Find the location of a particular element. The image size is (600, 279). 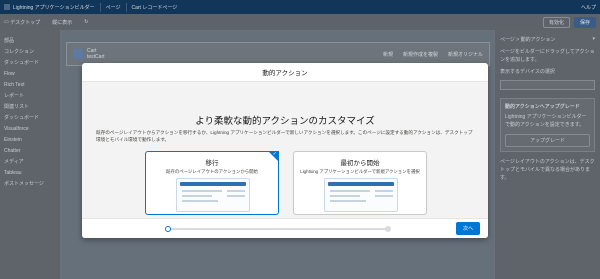

modal-title: 動的アクション is located at coordinates (285, 73).